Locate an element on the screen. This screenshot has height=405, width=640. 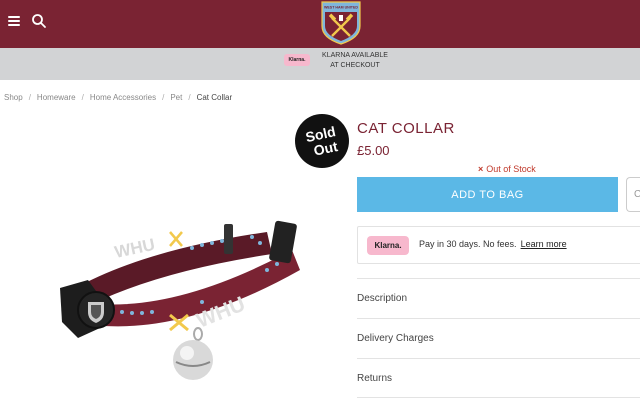
klarna-message-text: Pay in 30 days. No fees. is located at coordinates (468, 244).